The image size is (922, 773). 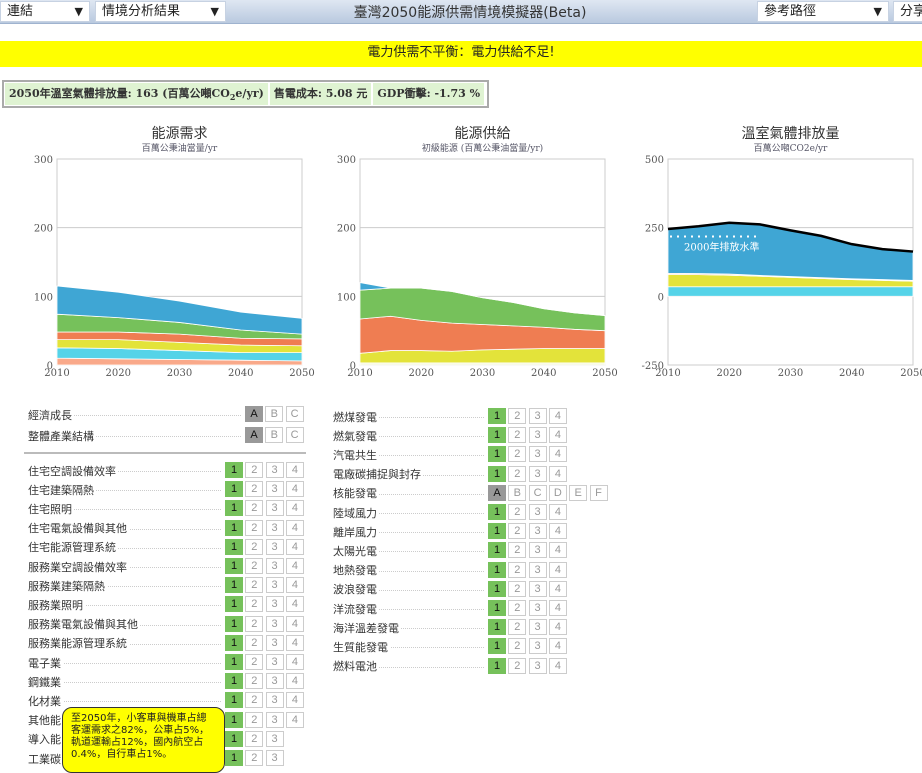 I want to click on analysis-dropdown: 情境分析結果 ▼, so click(x=160, y=11).